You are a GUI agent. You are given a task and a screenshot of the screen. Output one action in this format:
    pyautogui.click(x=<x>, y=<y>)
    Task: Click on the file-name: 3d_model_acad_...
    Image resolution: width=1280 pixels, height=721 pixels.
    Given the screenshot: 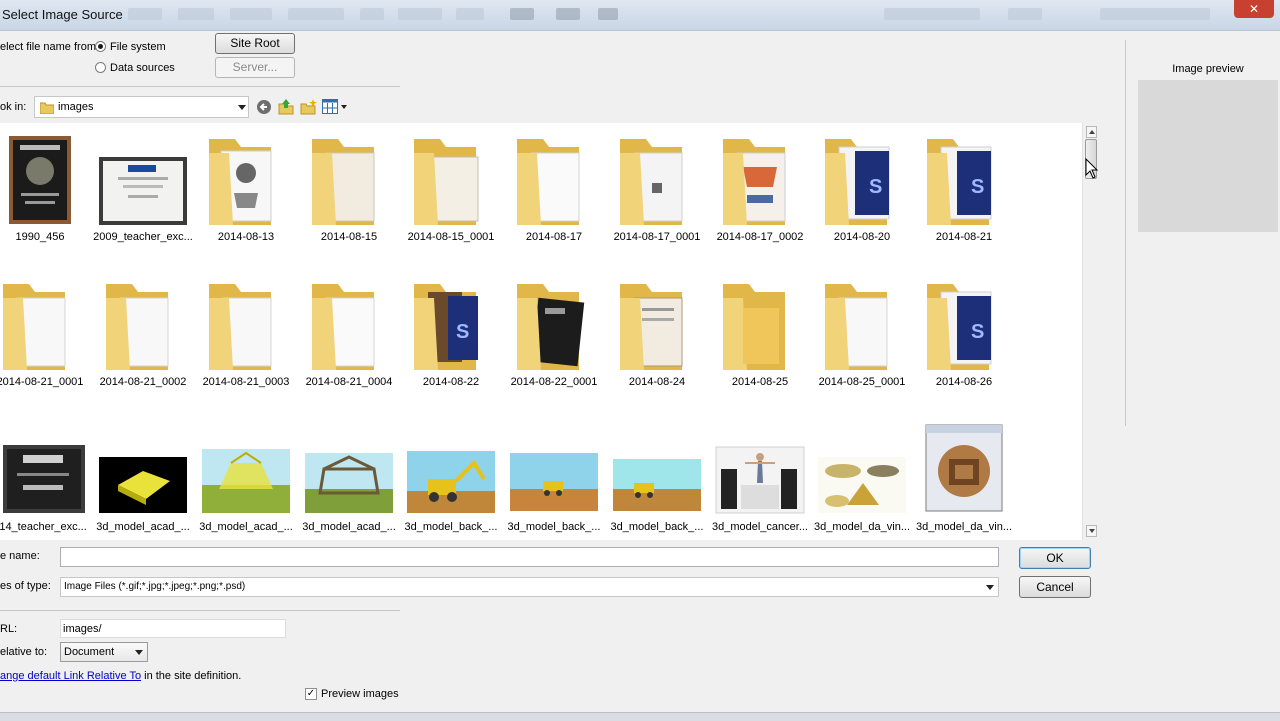 What is the action you would take?
    pyautogui.click(x=246, y=527)
    